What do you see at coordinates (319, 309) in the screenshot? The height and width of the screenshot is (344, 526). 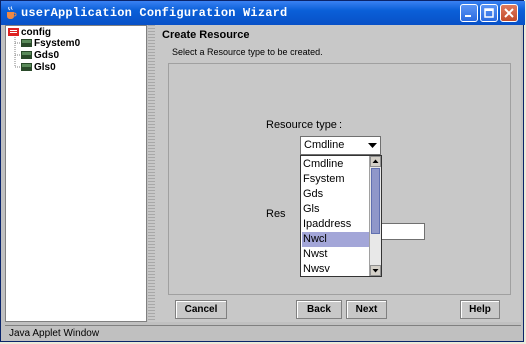 I see `back-button: Back` at bounding box center [319, 309].